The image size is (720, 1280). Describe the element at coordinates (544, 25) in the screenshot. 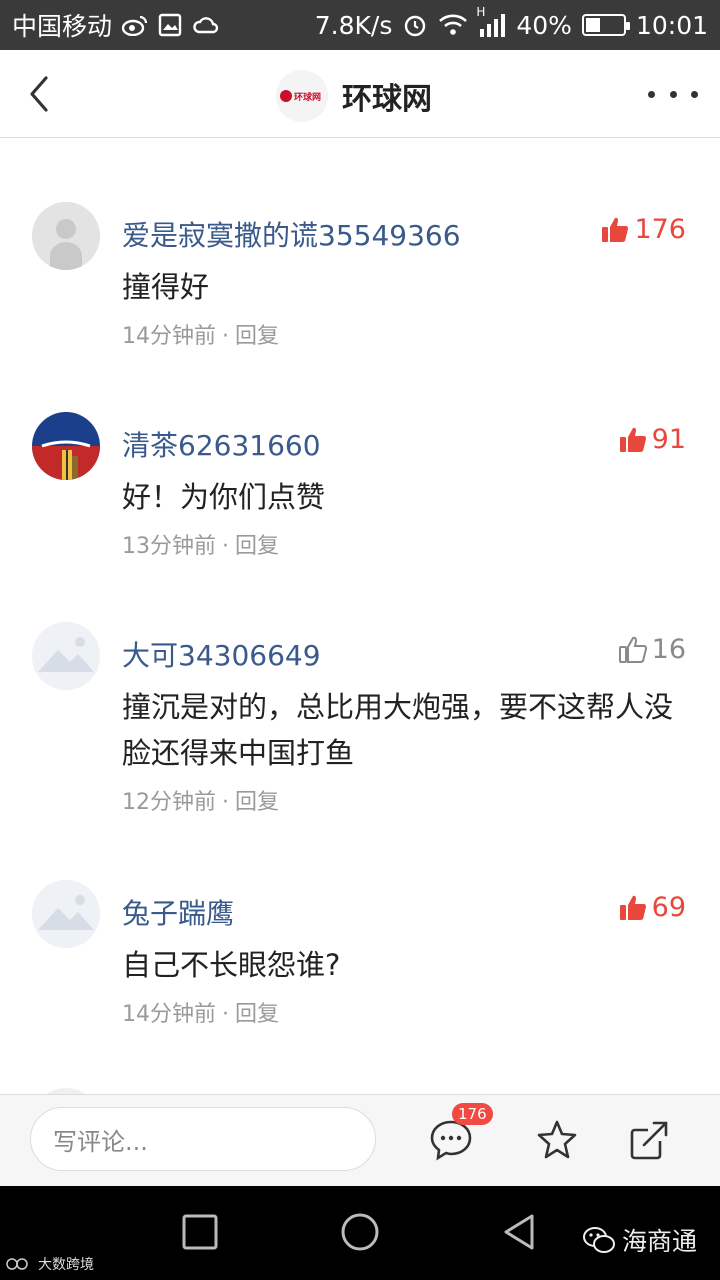

I see `battery-percent: 40%` at that location.